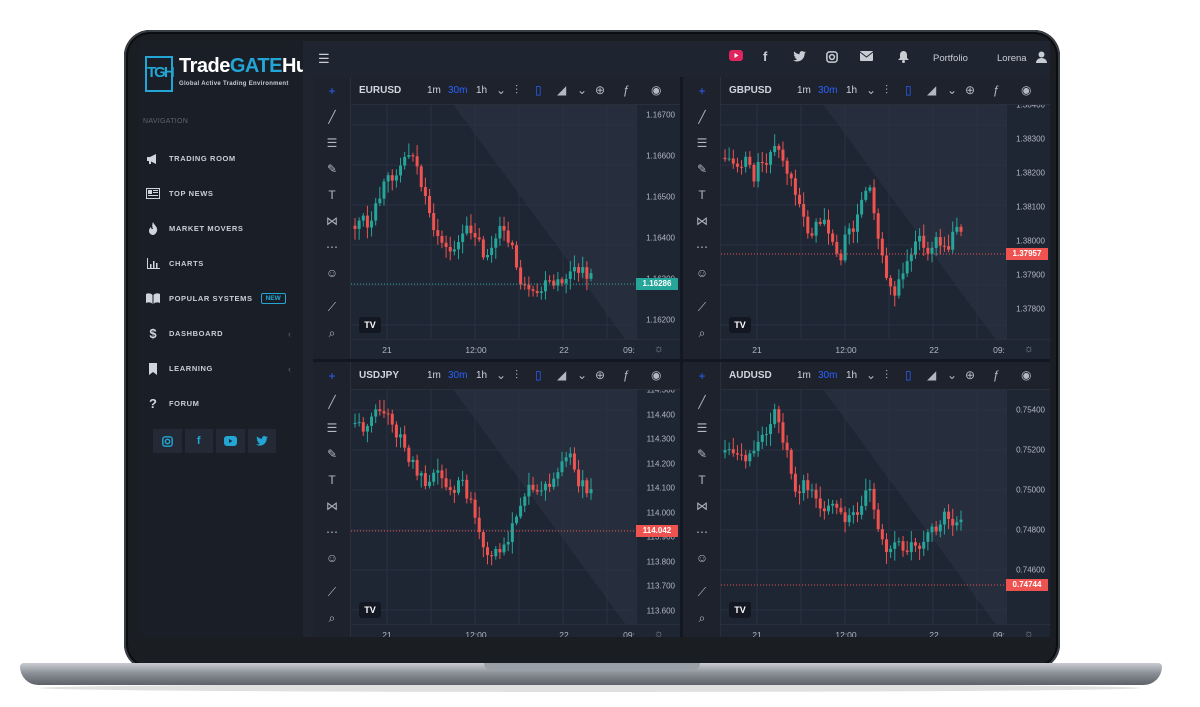  Describe the element at coordinates (702, 376) in the screenshot. I see `crosshair-icon: +` at that location.